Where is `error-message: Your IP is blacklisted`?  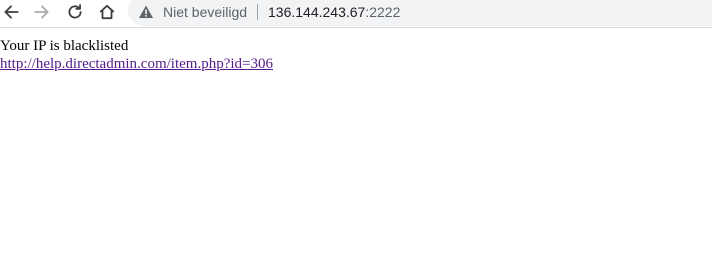 error-message: Your IP is blacklisted is located at coordinates (64, 46).